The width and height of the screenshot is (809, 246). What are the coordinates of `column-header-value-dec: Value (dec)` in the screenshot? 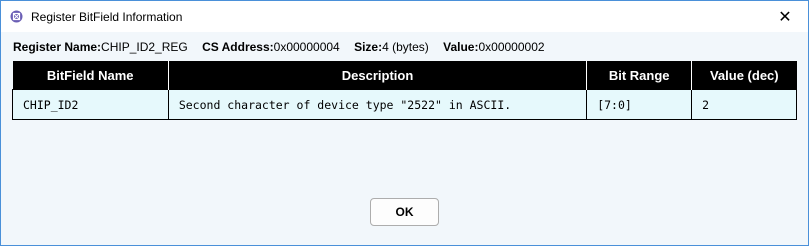 It's located at (744, 75).